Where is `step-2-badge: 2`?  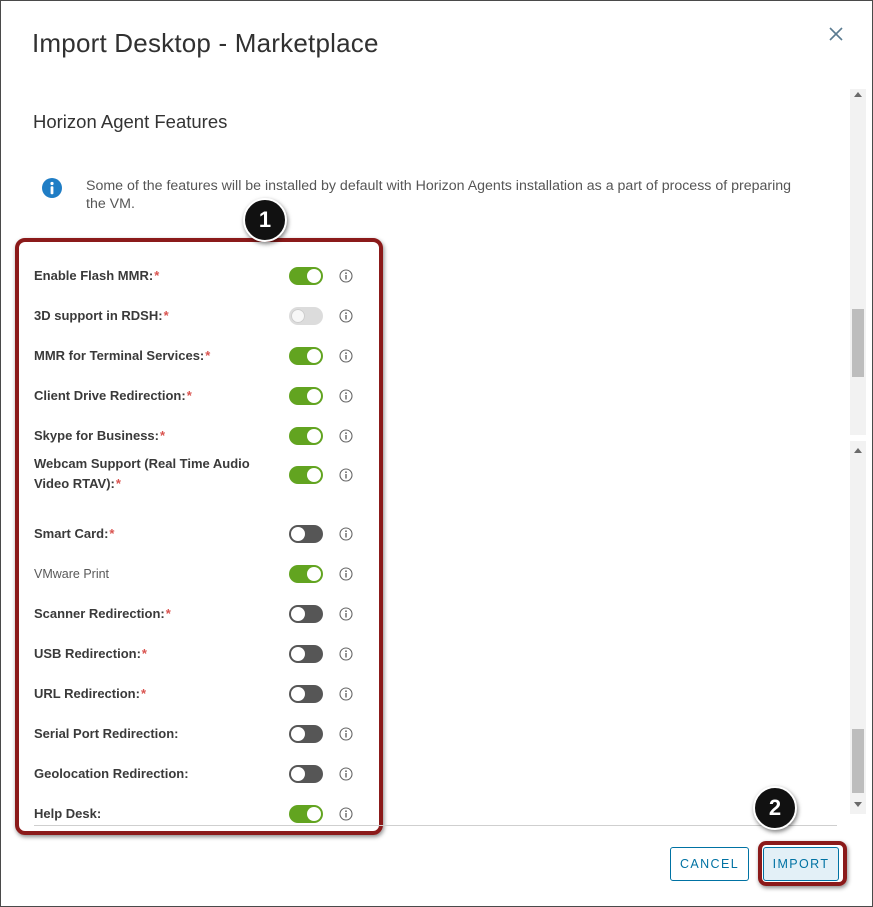 step-2-badge: 2 is located at coordinates (775, 808).